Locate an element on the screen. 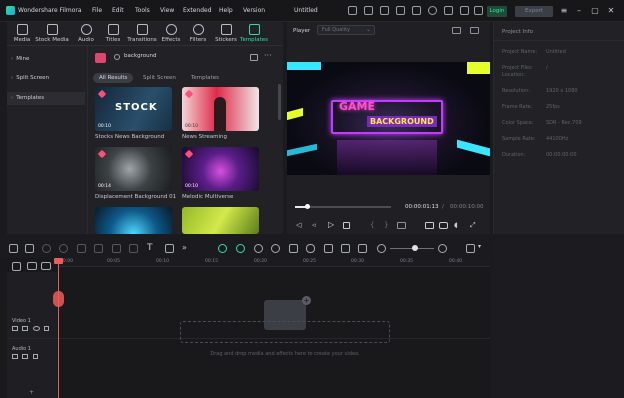 The width and height of the screenshot is (624, 398). ripple-icon is located at coordinates (240, 248).